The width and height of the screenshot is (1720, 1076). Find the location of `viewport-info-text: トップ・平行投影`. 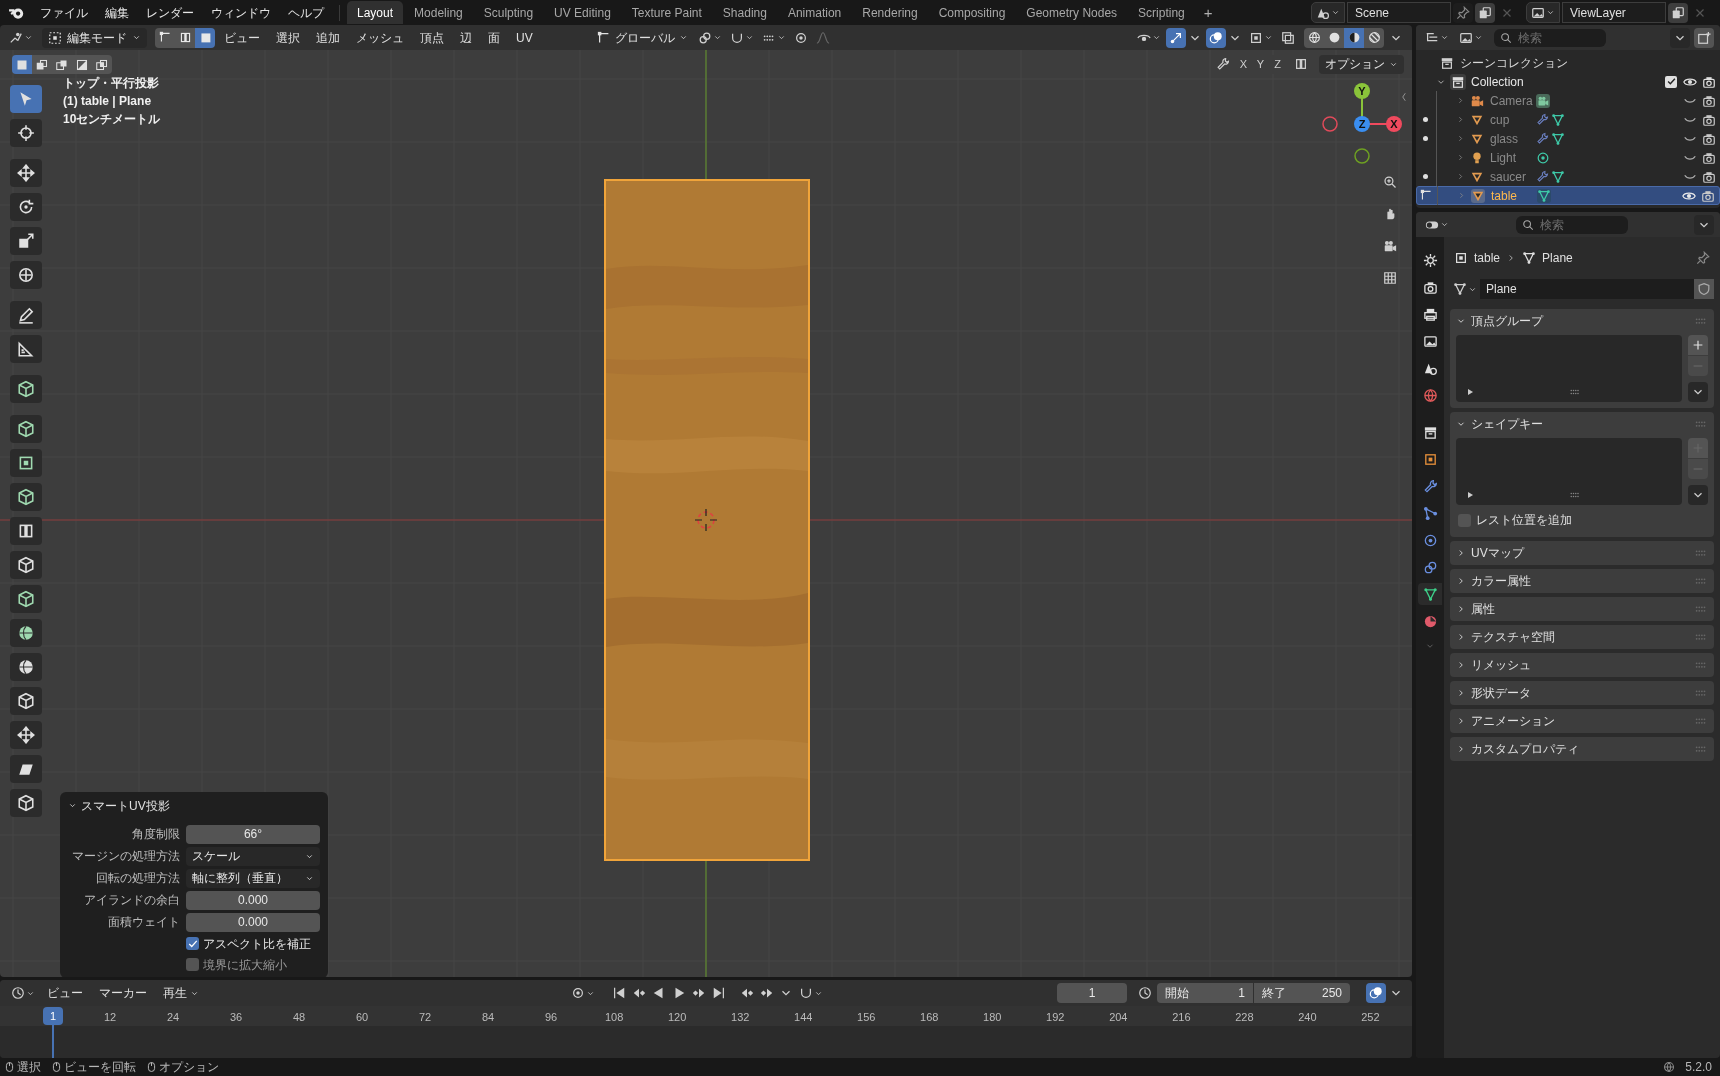

viewport-info-text: トップ・平行投影 is located at coordinates (111, 83).